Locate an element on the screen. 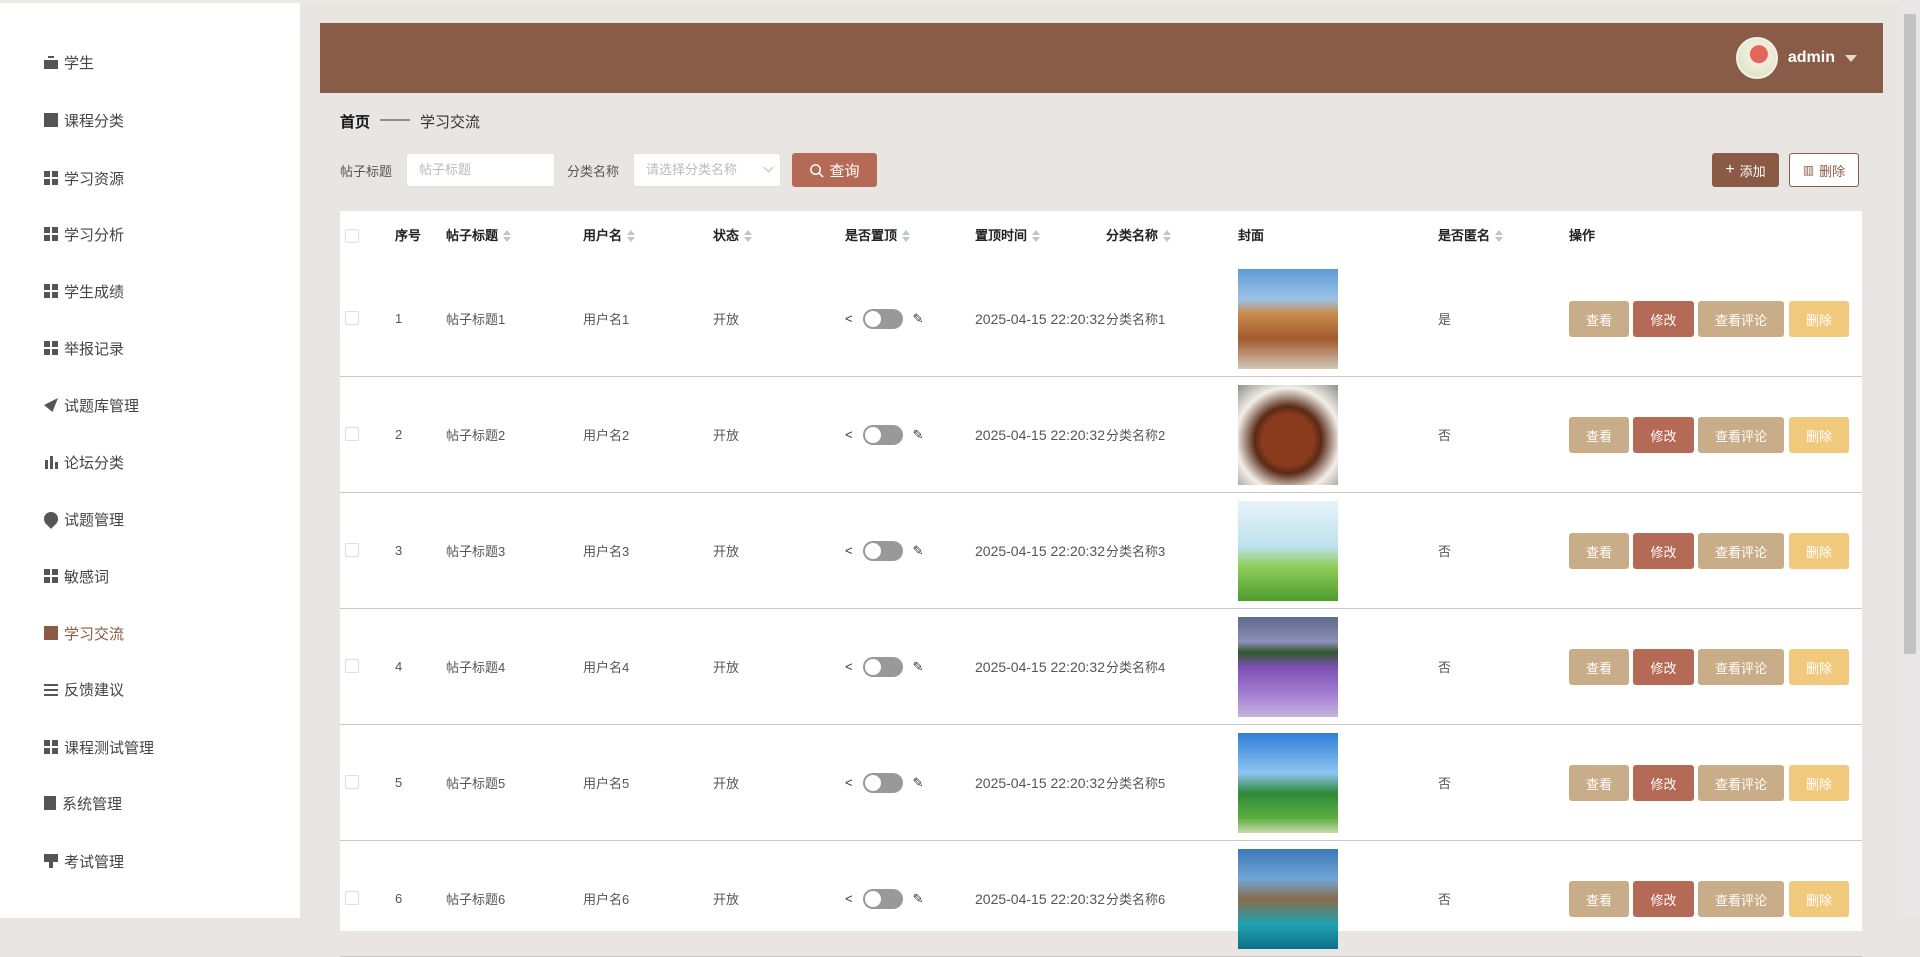 This screenshot has height=957, width=1920. sidebar-item-4: 学习分析 is located at coordinates (84, 234).